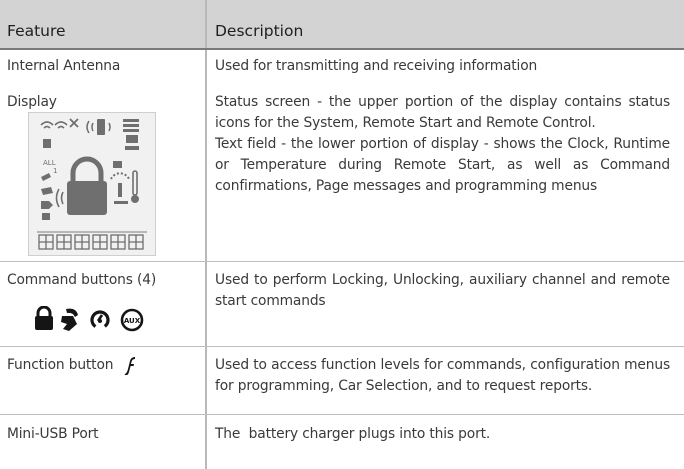 The height and width of the screenshot is (469, 684). Describe the element at coordinates (49, 163) in the screenshot. I see `lcd-label-all: ALL` at that location.